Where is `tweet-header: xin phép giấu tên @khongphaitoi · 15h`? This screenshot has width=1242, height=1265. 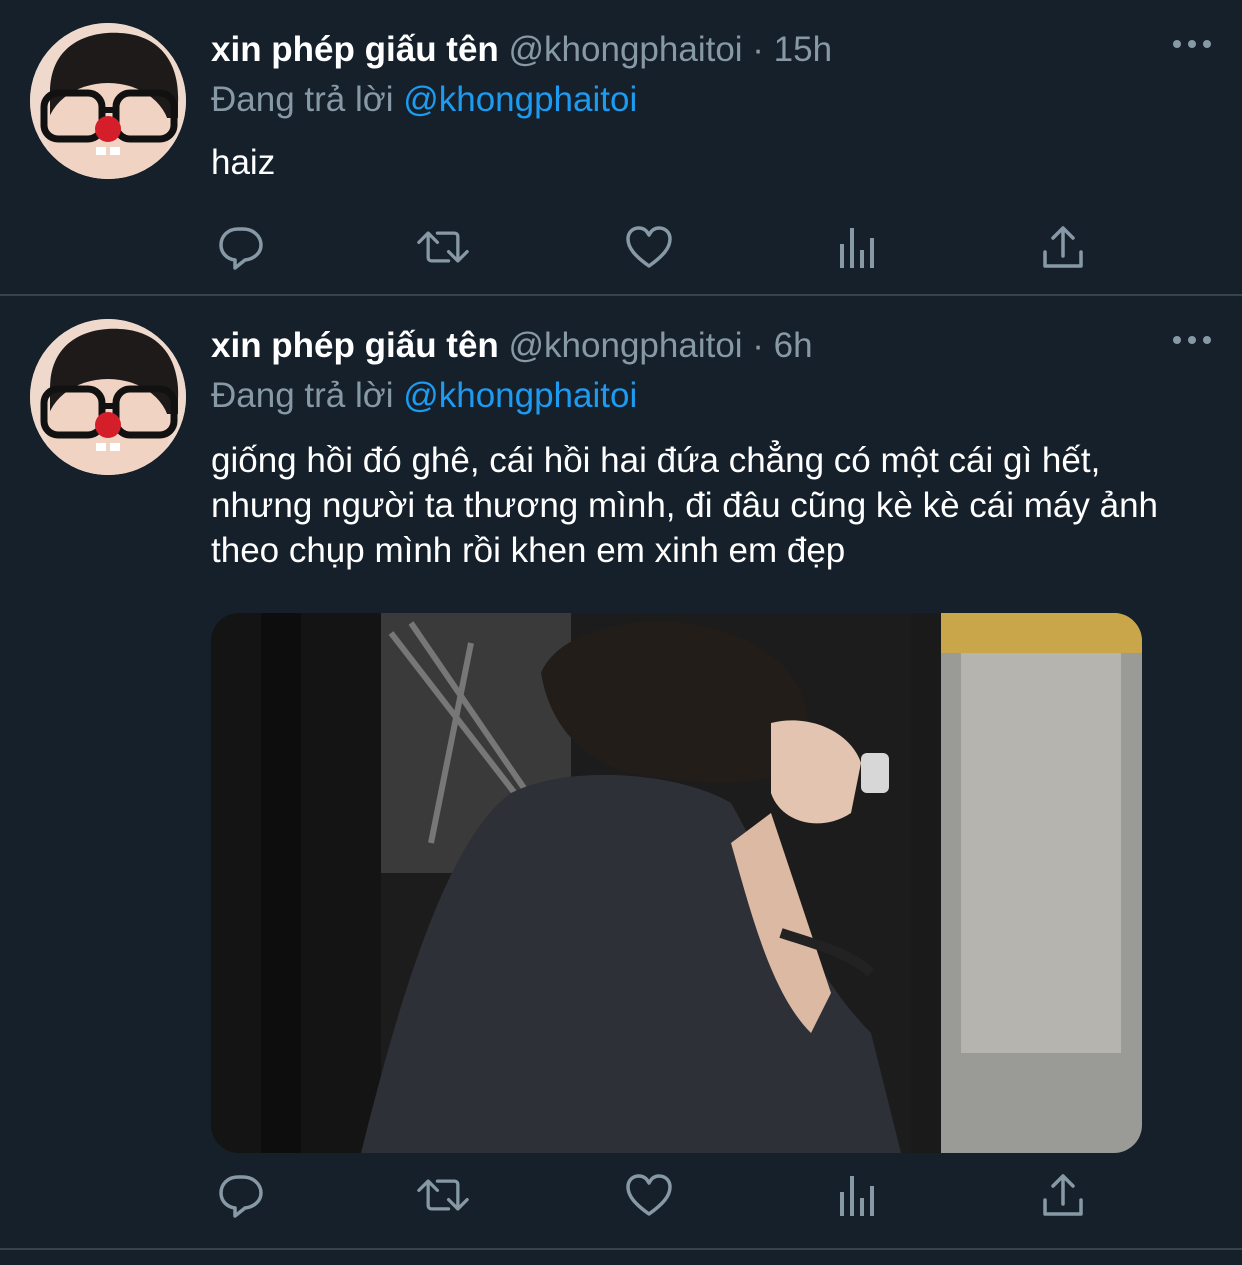 tweet-header: xin phép giấu tên @khongphaitoi · 15h is located at coordinates (711, 50).